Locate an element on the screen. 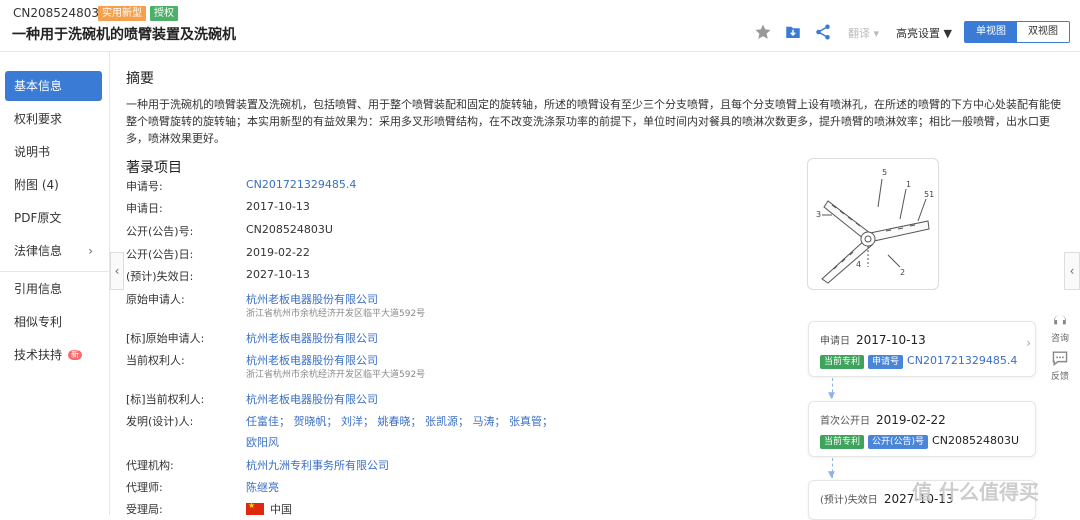 The height and width of the screenshot is (520, 1080). sidebar-item-pdf: PDF原文 is located at coordinates (53, 218).